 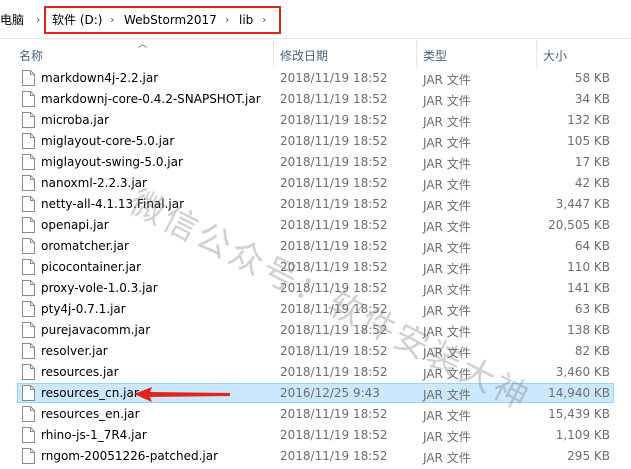 What do you see at coordinates (80, 372) in the screenshot?
I see `file-name: resources.jar` at bounding box center [80, 372].